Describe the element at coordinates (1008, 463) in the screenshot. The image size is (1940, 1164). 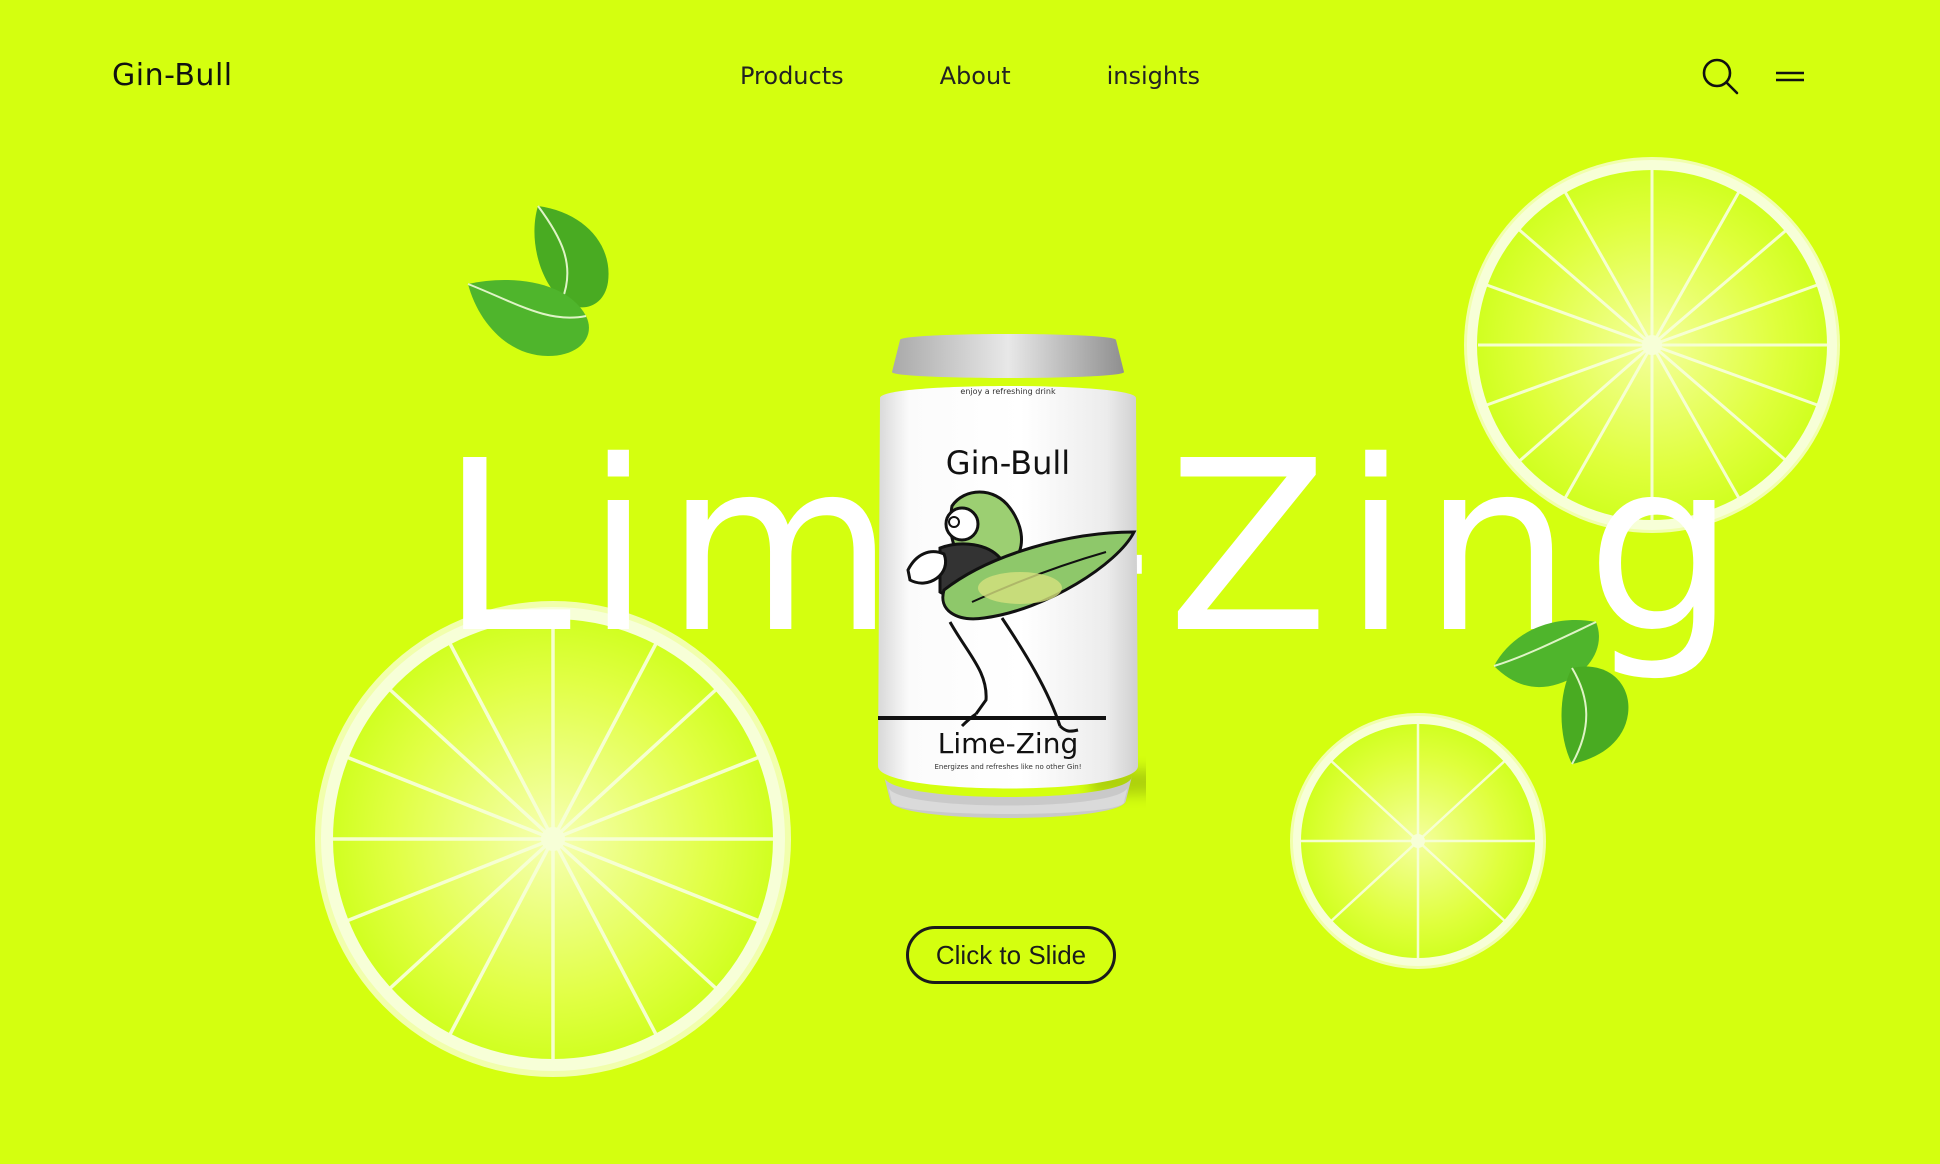
I see `can-brand: Gin-Bull` at that location.